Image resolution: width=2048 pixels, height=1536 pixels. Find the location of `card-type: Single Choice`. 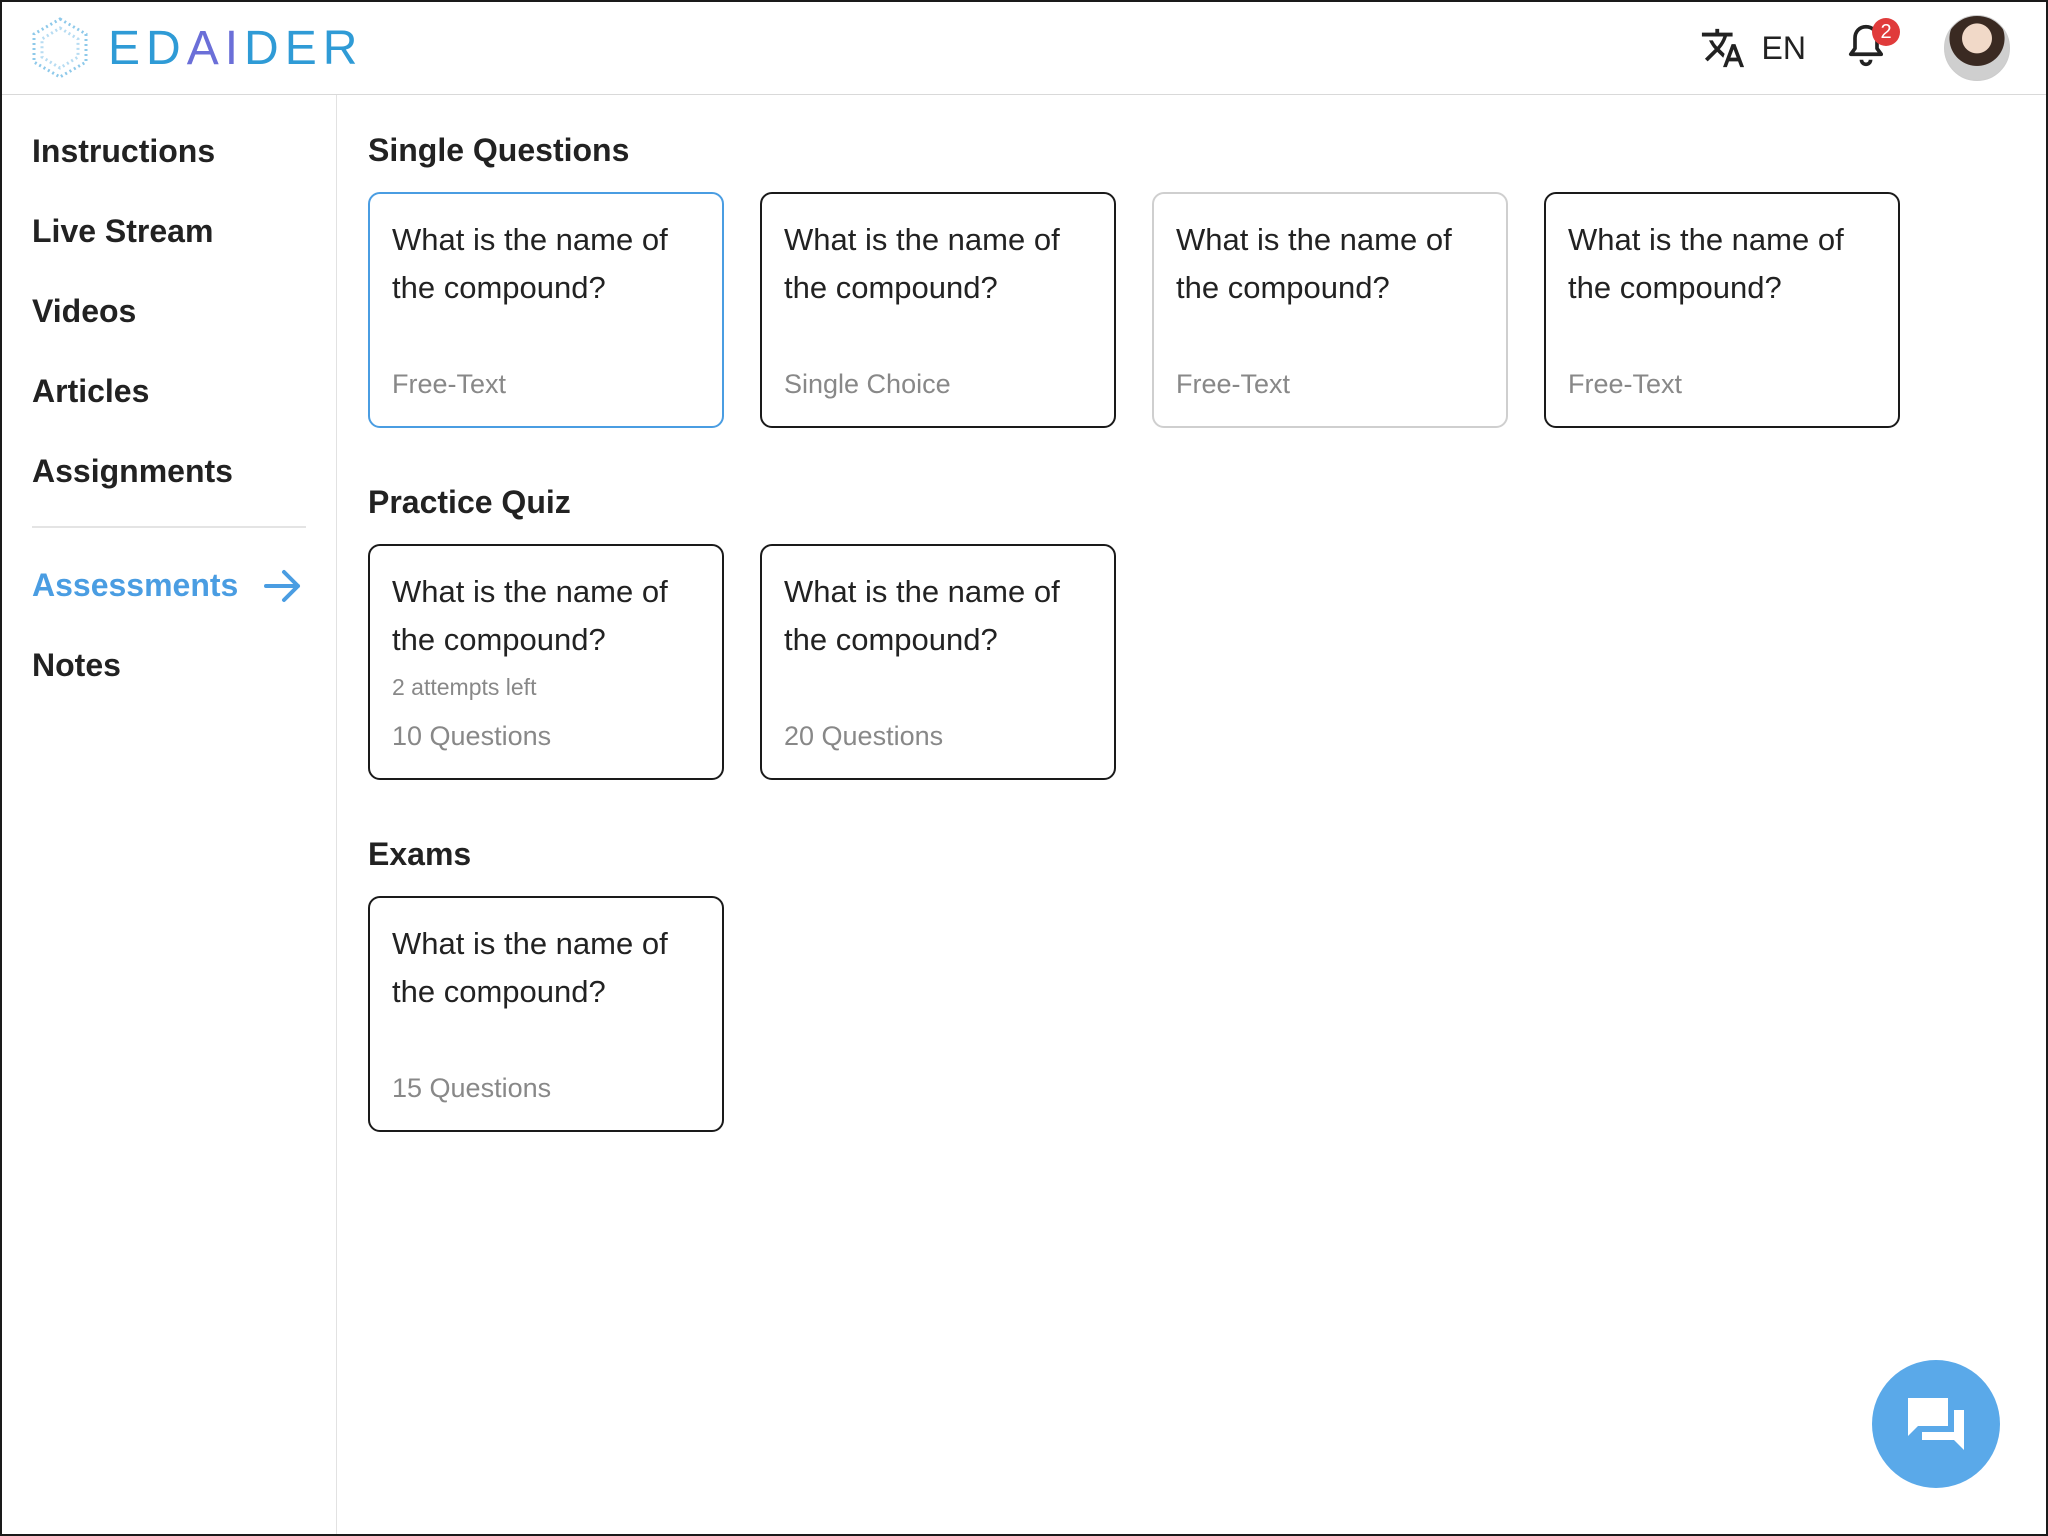

card-type: Single Choice is located at coordinates (867, 384).